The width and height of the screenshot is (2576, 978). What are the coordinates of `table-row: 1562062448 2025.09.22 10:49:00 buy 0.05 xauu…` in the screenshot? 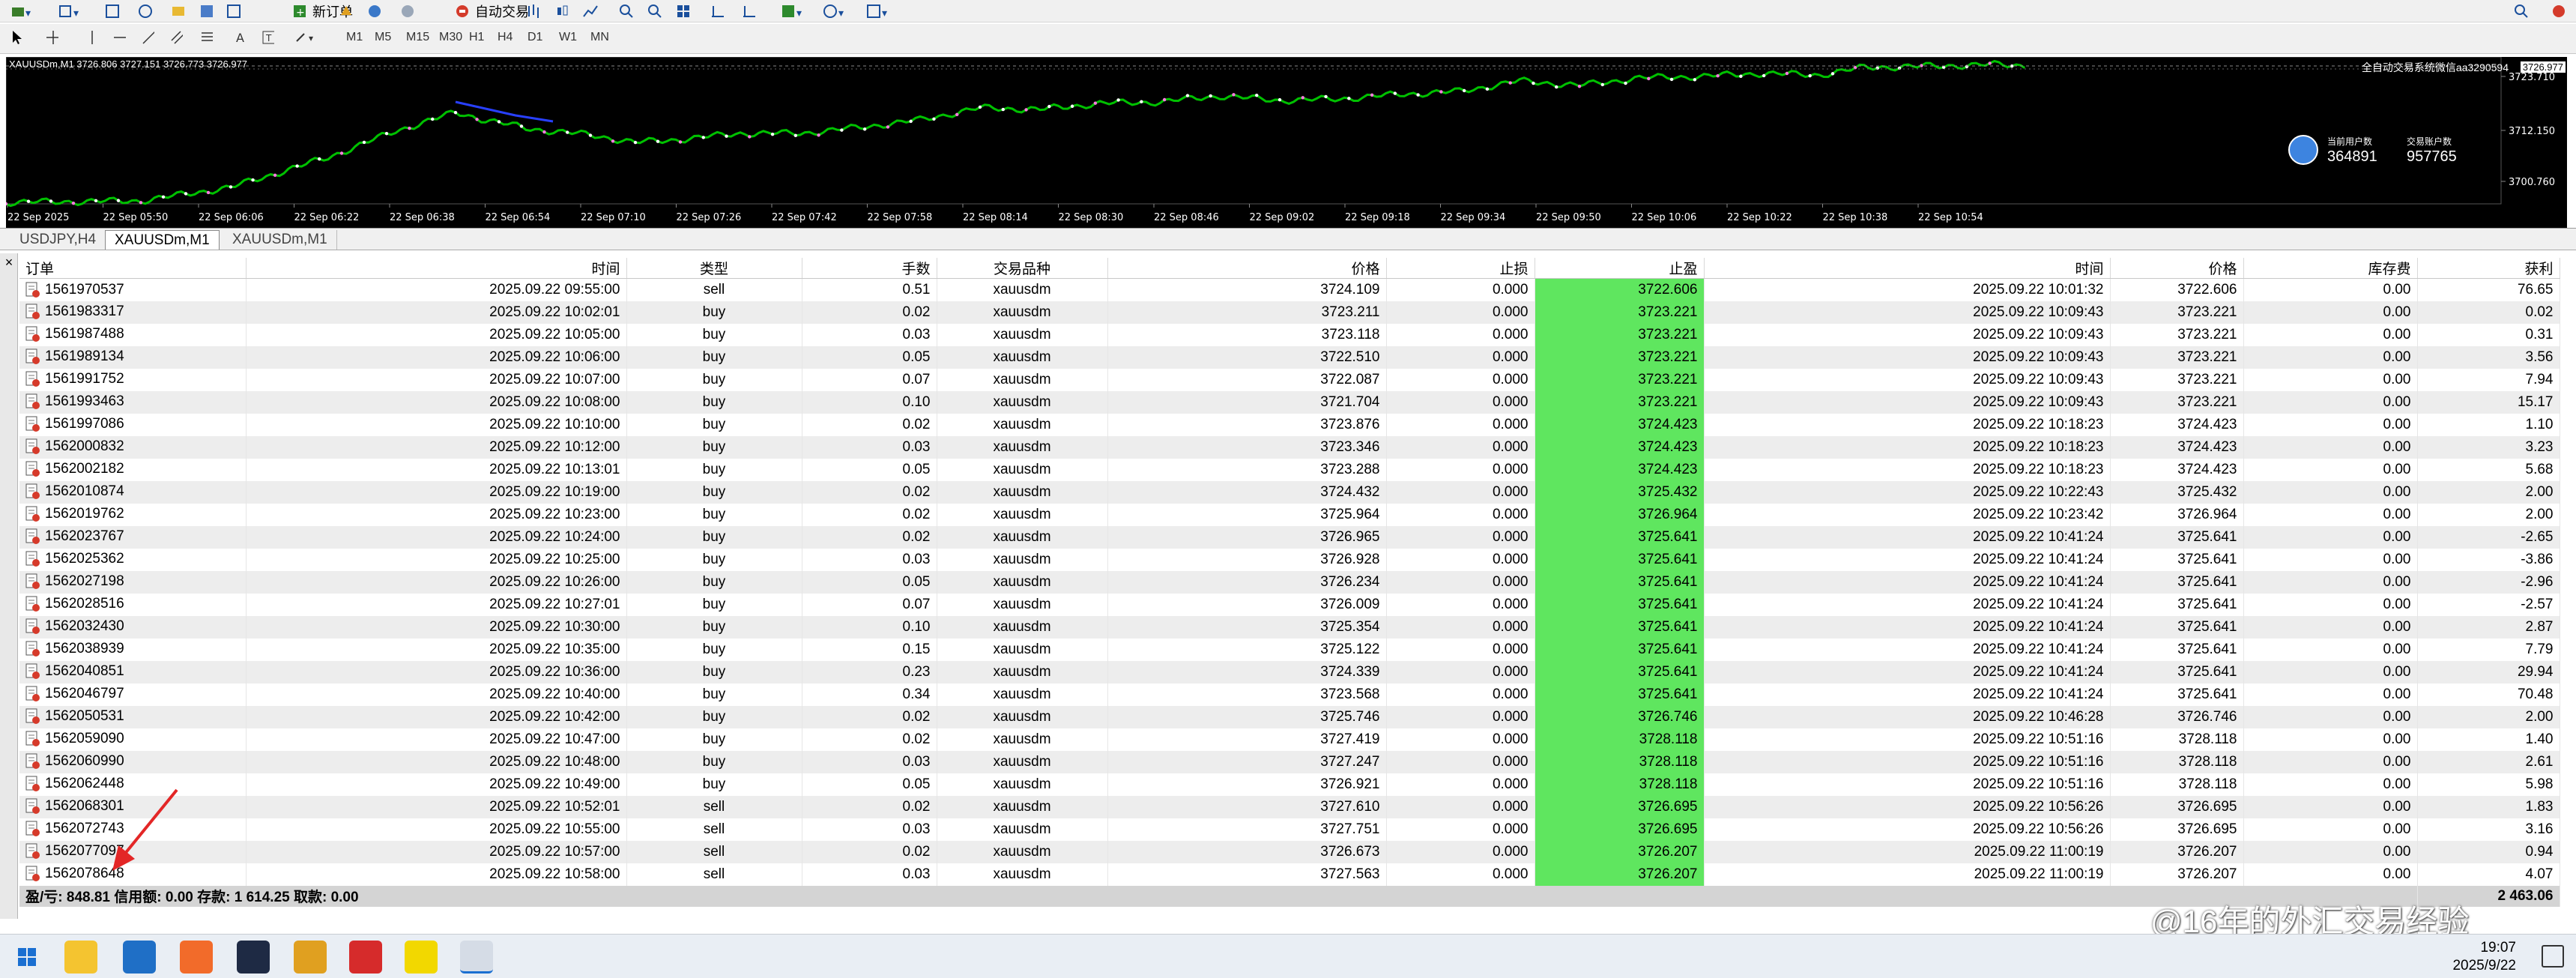 It's located at (1289, 784).